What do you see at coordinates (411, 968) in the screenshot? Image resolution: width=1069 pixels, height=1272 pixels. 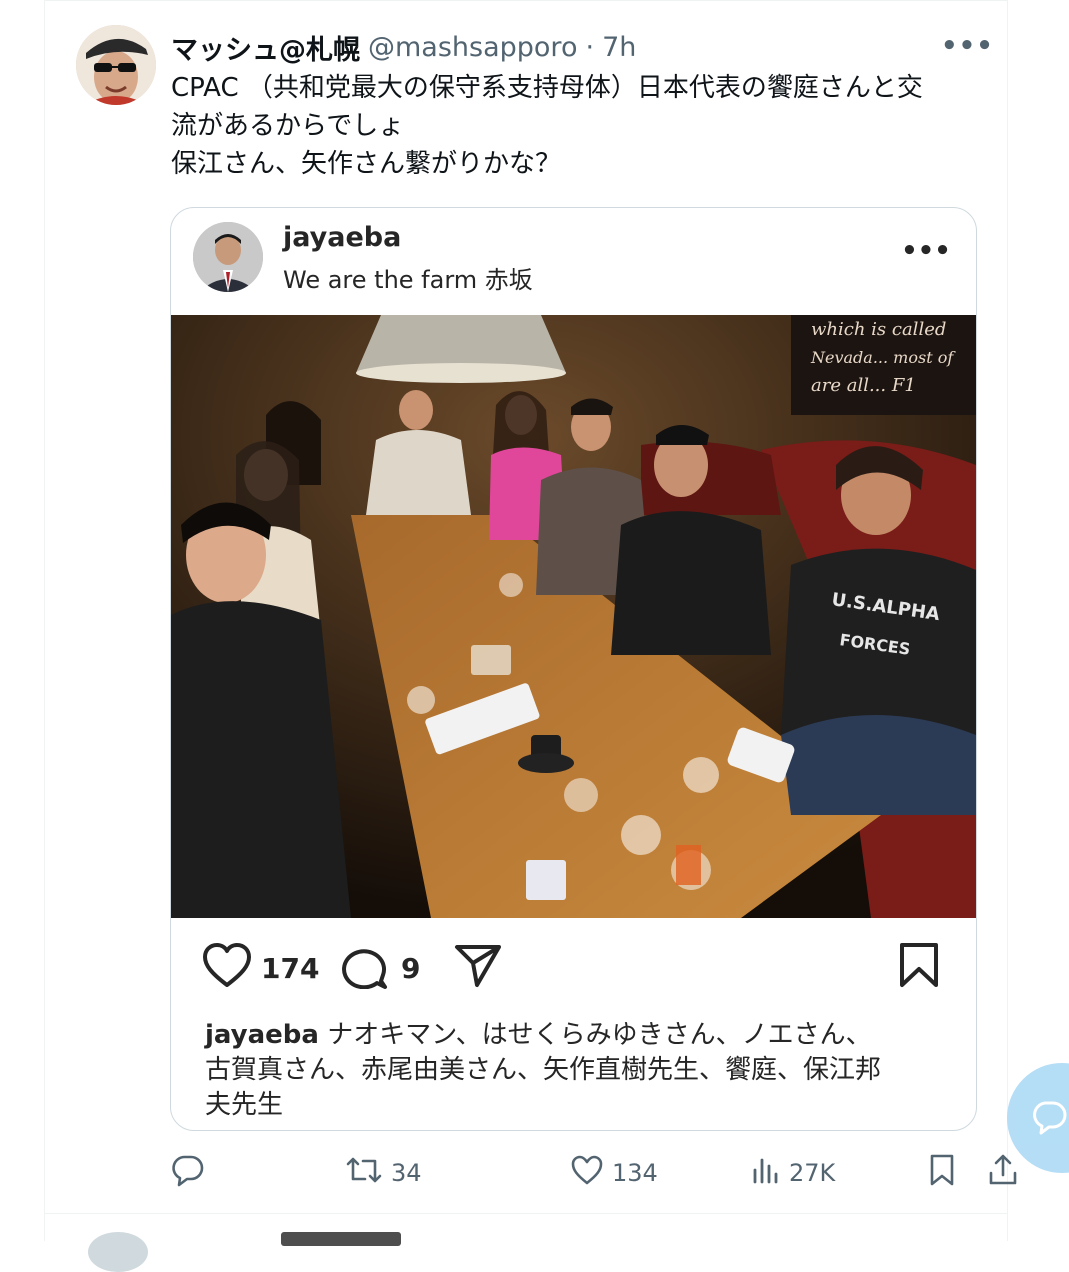 I see `instagram-comment-count: 9` at bounding box center [411, 968].